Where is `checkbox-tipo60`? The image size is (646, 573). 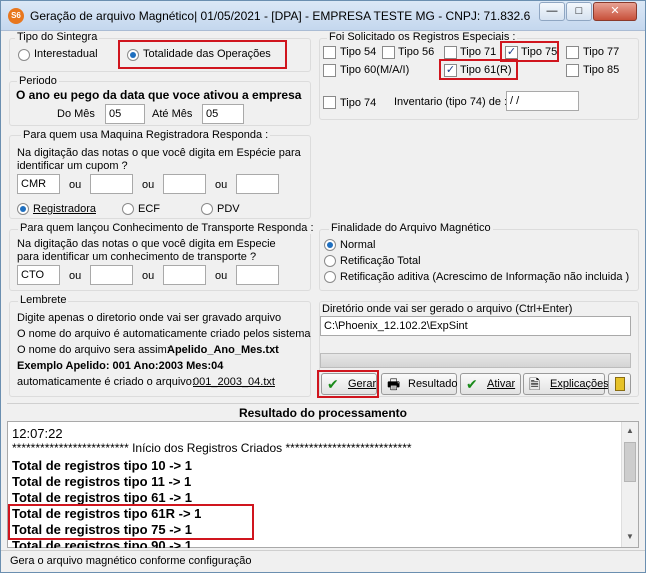 checkbox-tipo60 is located at coordinates (329, 70).